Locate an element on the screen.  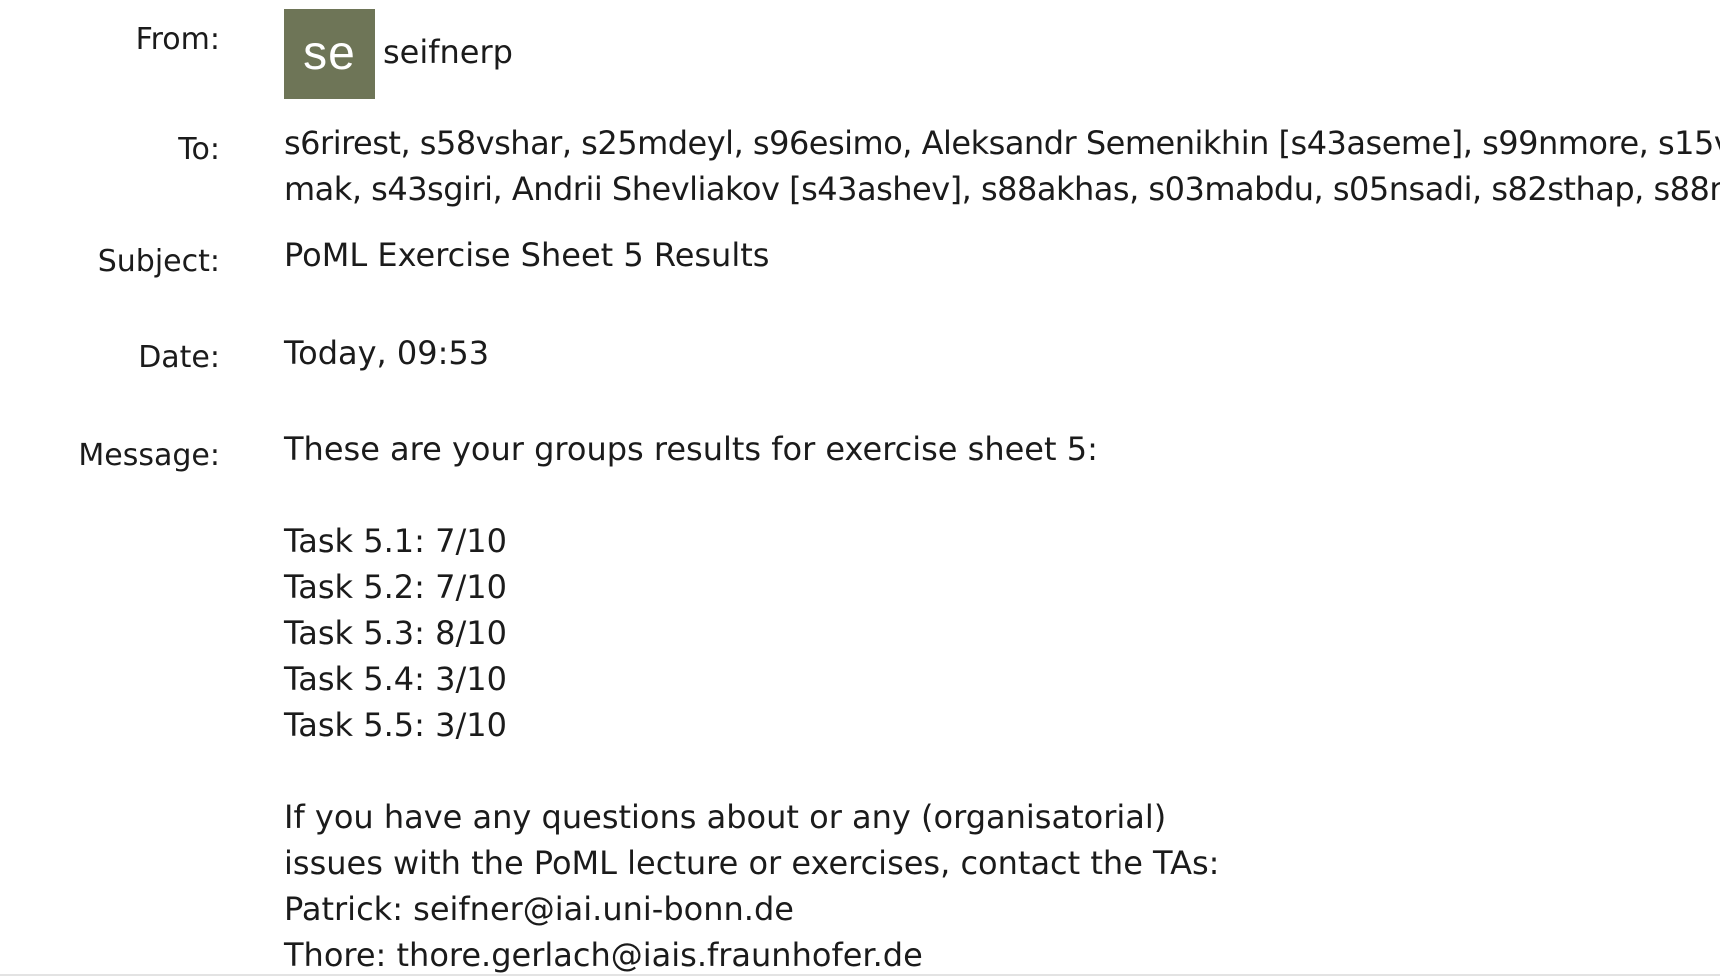
task-score: Task 5.4: 3/10 is located at coordinates (395, 679).